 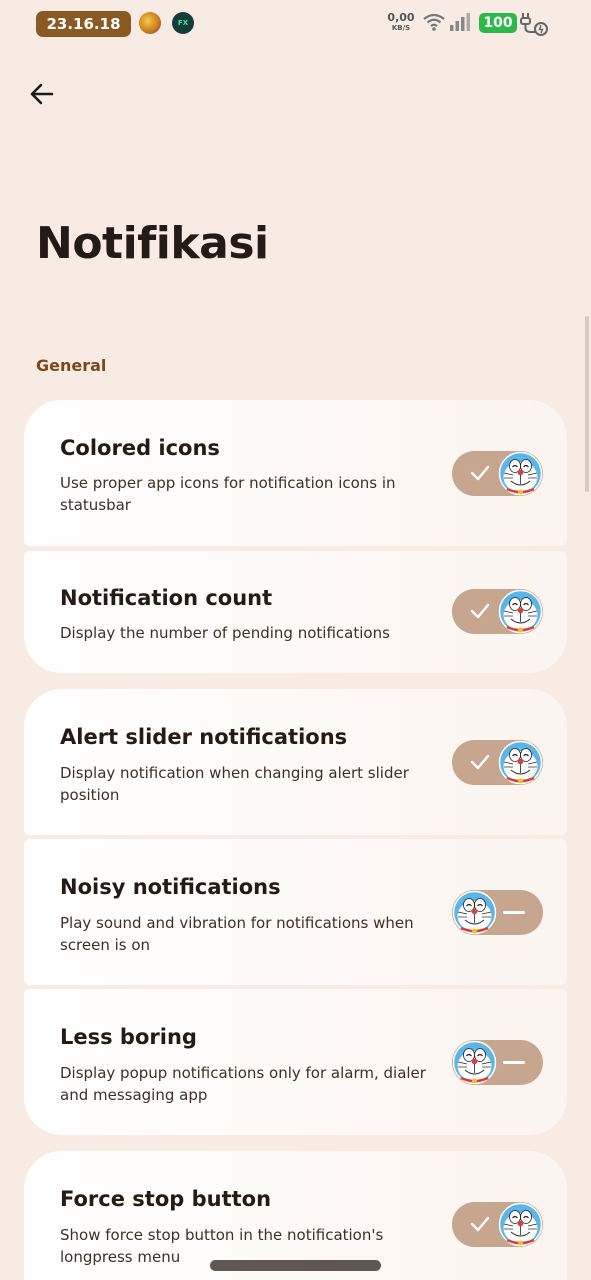 I want to click on setting-title: Noisy notifications, so click(x=170, y=887).